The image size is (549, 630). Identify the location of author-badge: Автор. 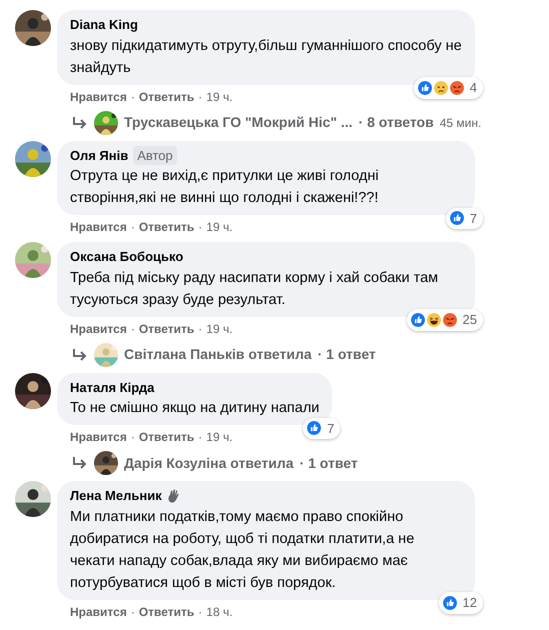
(155, 155).